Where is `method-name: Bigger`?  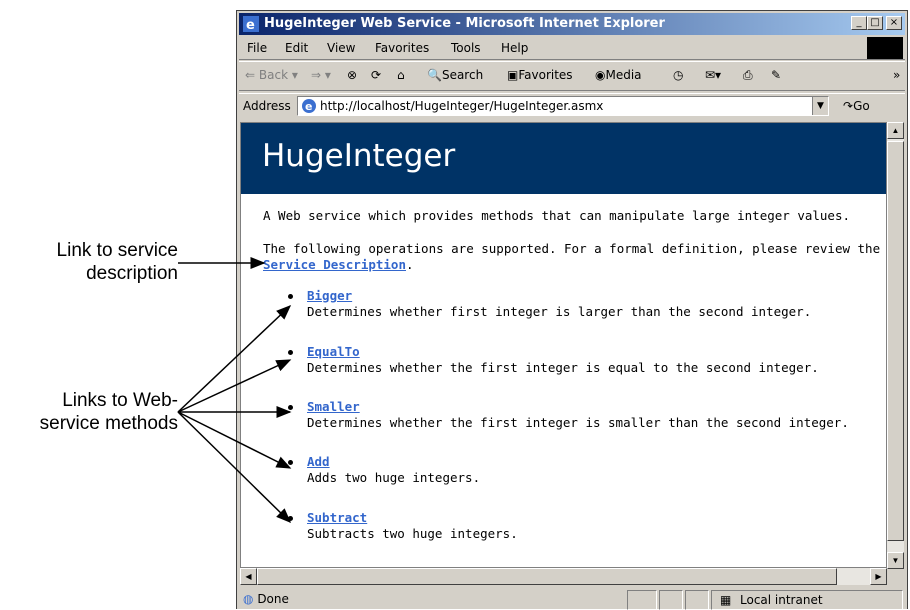
method-name: Bigger is located at coordinates (329, 295).